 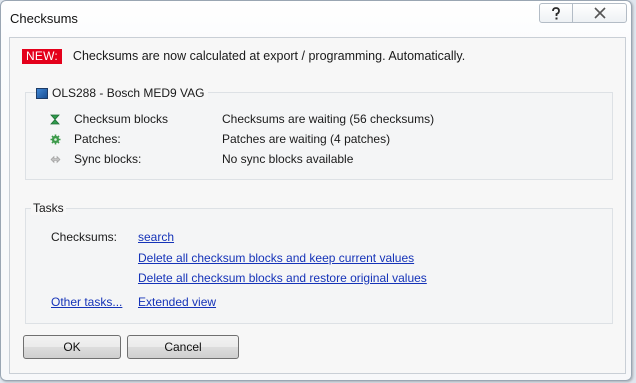 I want to click on question-icon, so click(x=556, y=12).